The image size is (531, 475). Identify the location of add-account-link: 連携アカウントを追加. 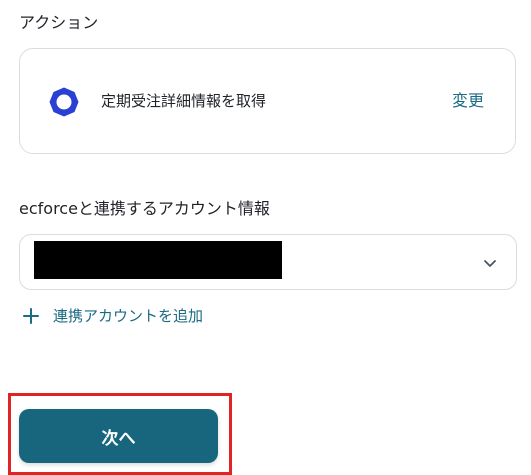
(112, 316).